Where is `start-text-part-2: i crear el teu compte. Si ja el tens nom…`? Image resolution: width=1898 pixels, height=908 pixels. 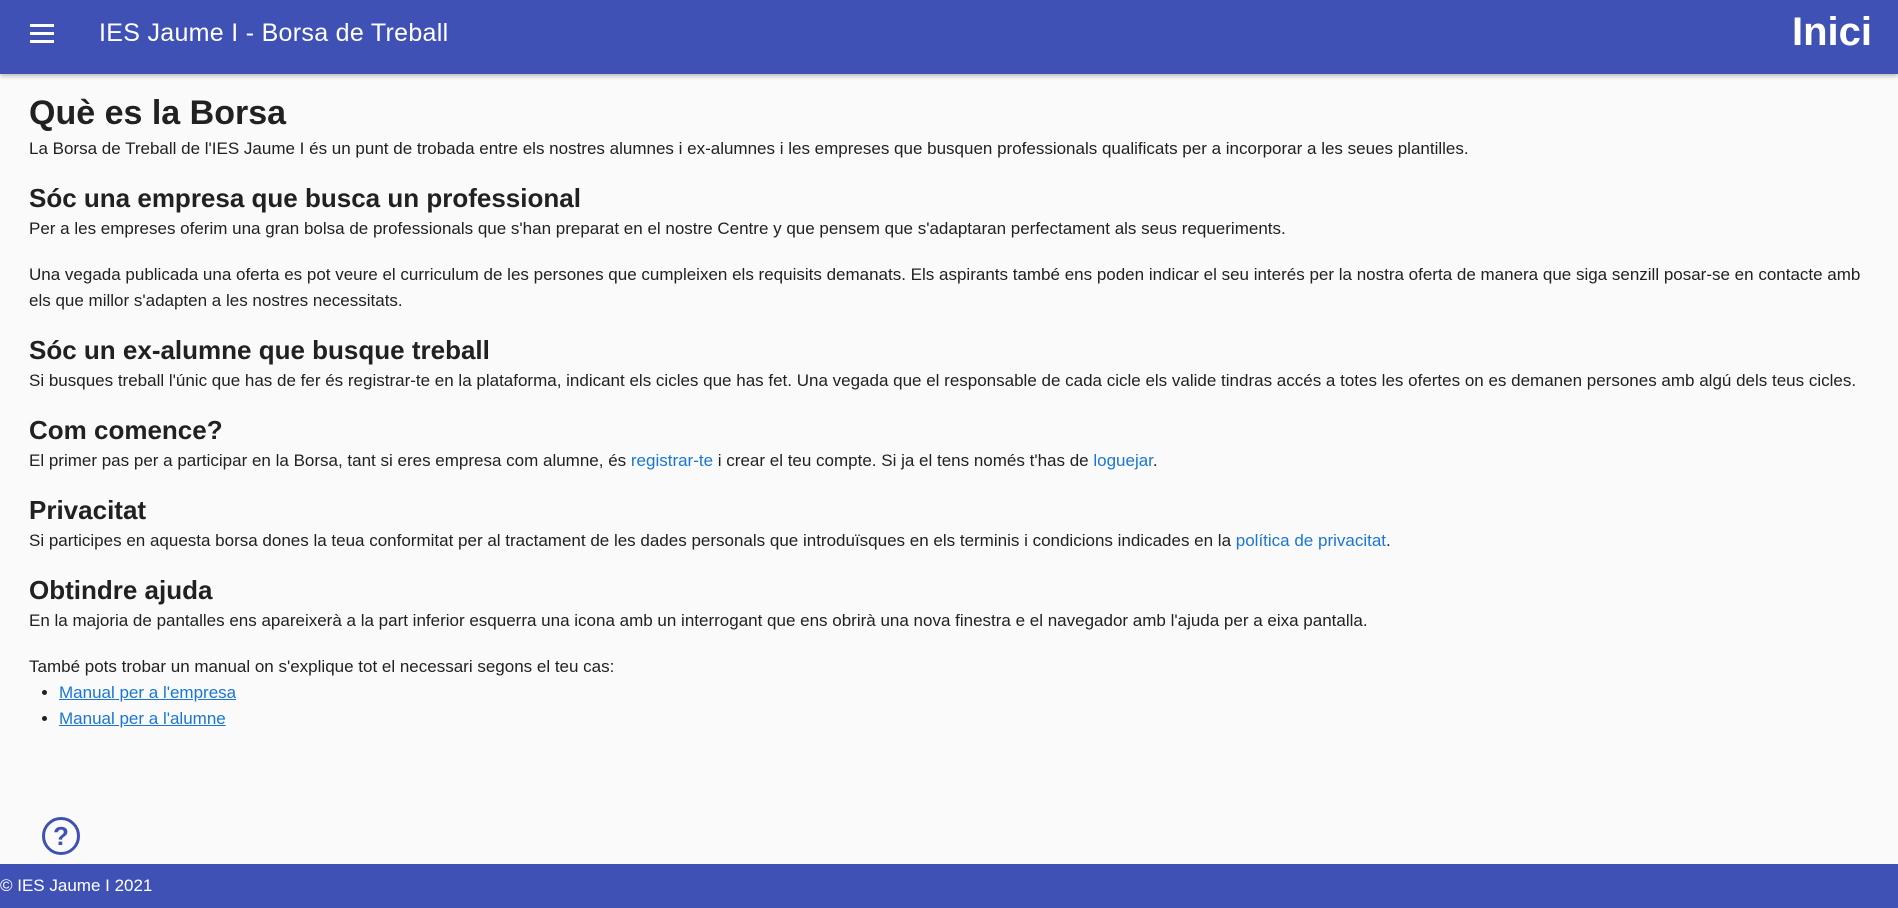
start-text-part-2: i crear el teu compte. Si ja el tens nom… is located at coordinates (903, 460).